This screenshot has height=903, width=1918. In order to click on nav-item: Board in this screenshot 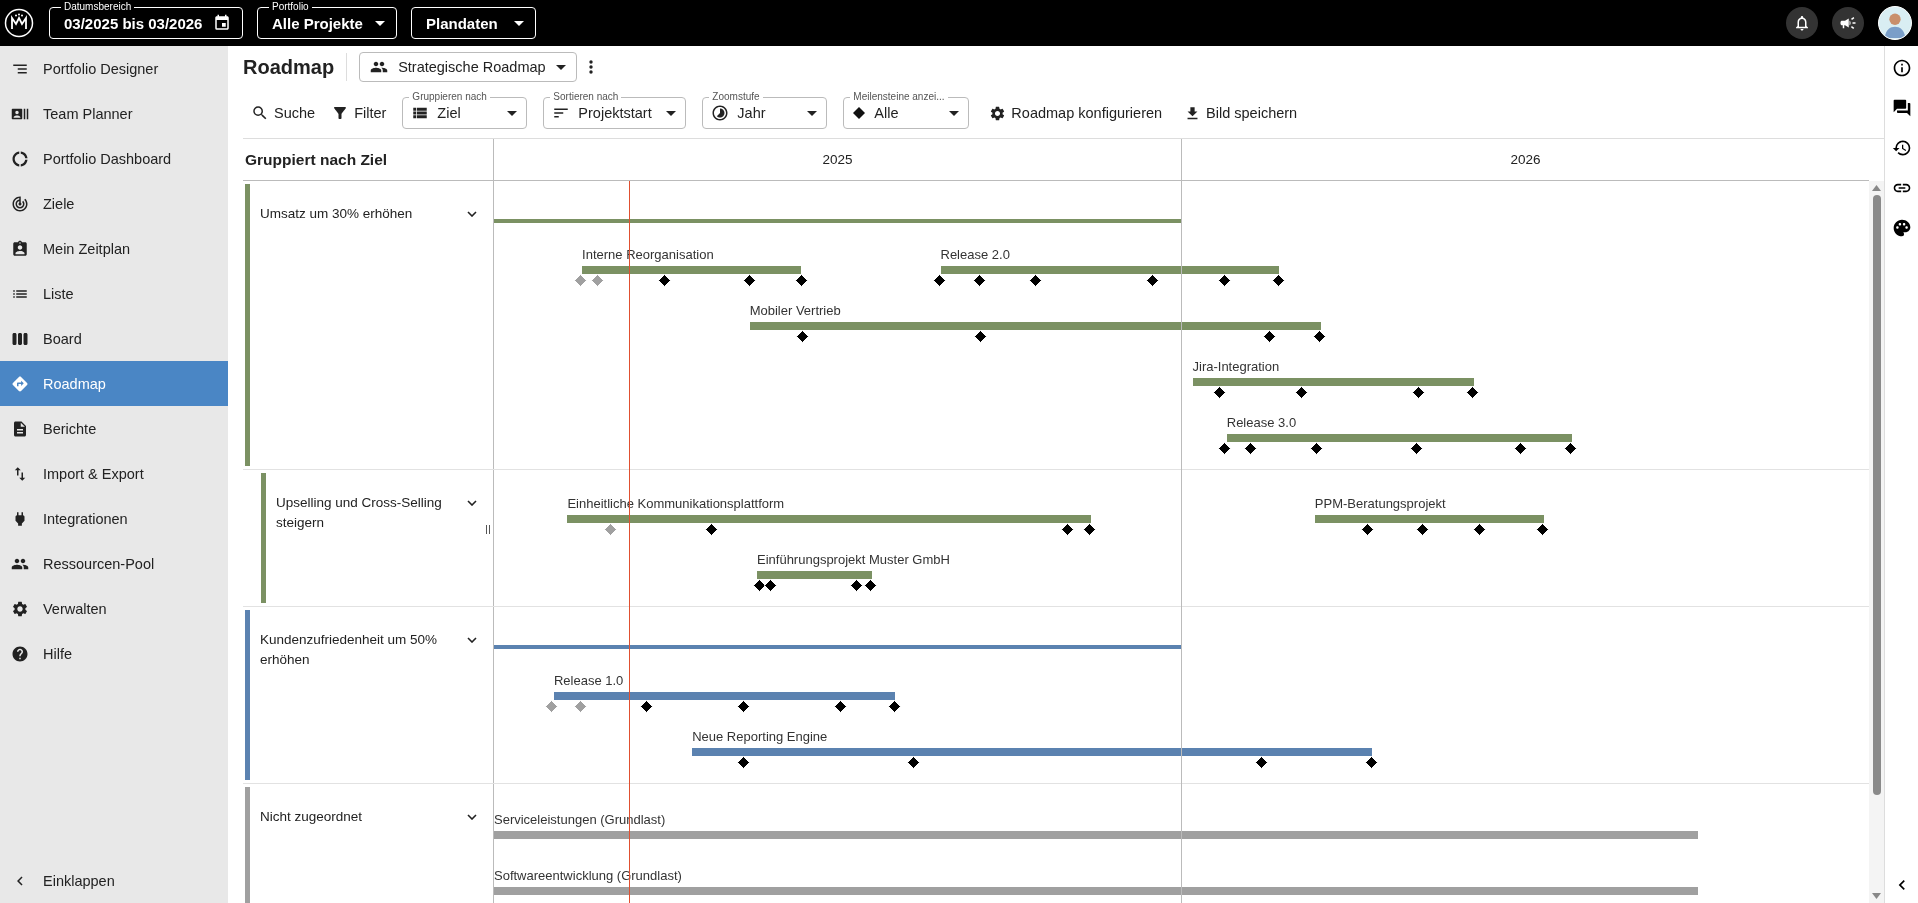, I will do `click(114, 338)`.